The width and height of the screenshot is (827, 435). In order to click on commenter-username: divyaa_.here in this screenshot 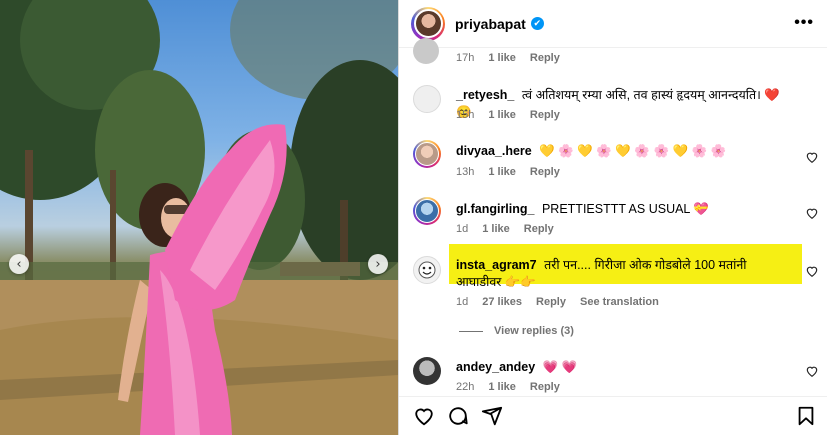, I will do `click(494, 151)`.